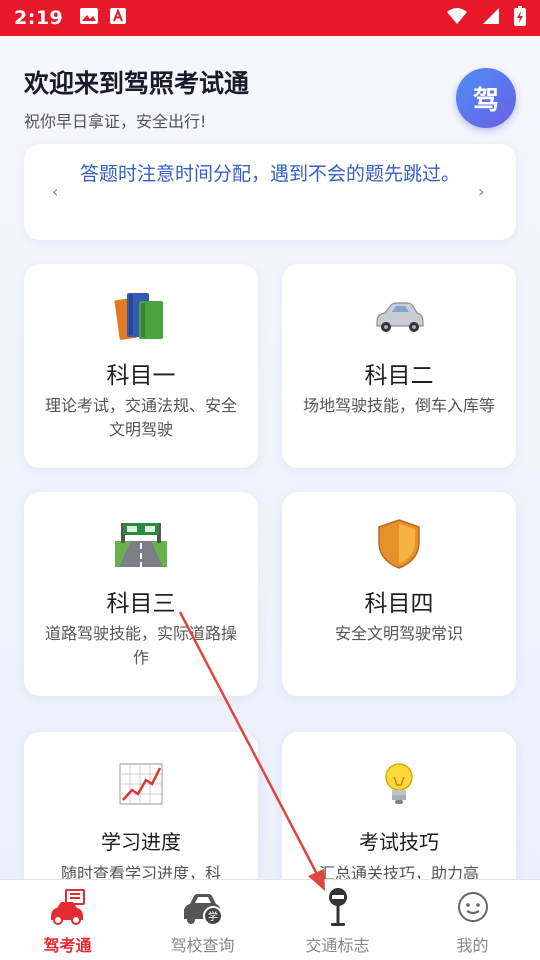 The height and width of the screenshot is (960, 540). Describe the element at coordinates (269, 174) in the screenshot. I see `tip-text: 答题时注意时间分配，遇到不会的题先跳过。` at that location.